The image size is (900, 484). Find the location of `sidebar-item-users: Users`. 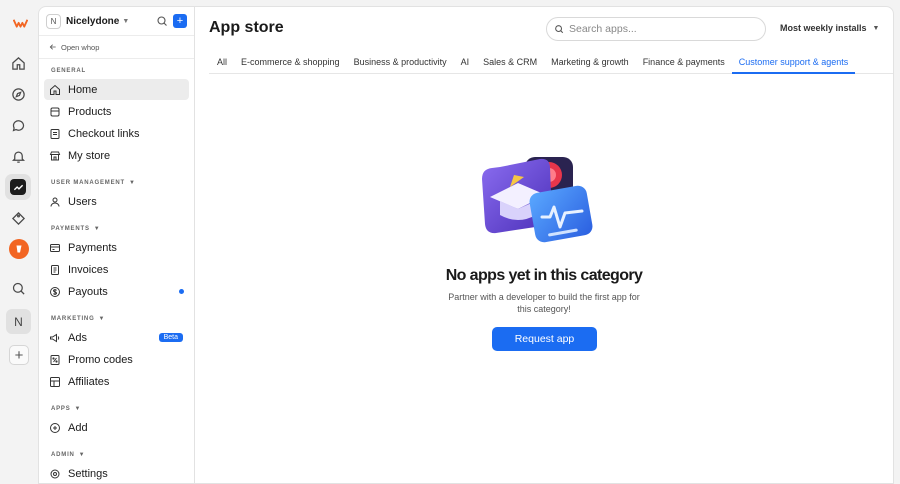

sidebar-item-users: Users is located at coordinates (116, 201).